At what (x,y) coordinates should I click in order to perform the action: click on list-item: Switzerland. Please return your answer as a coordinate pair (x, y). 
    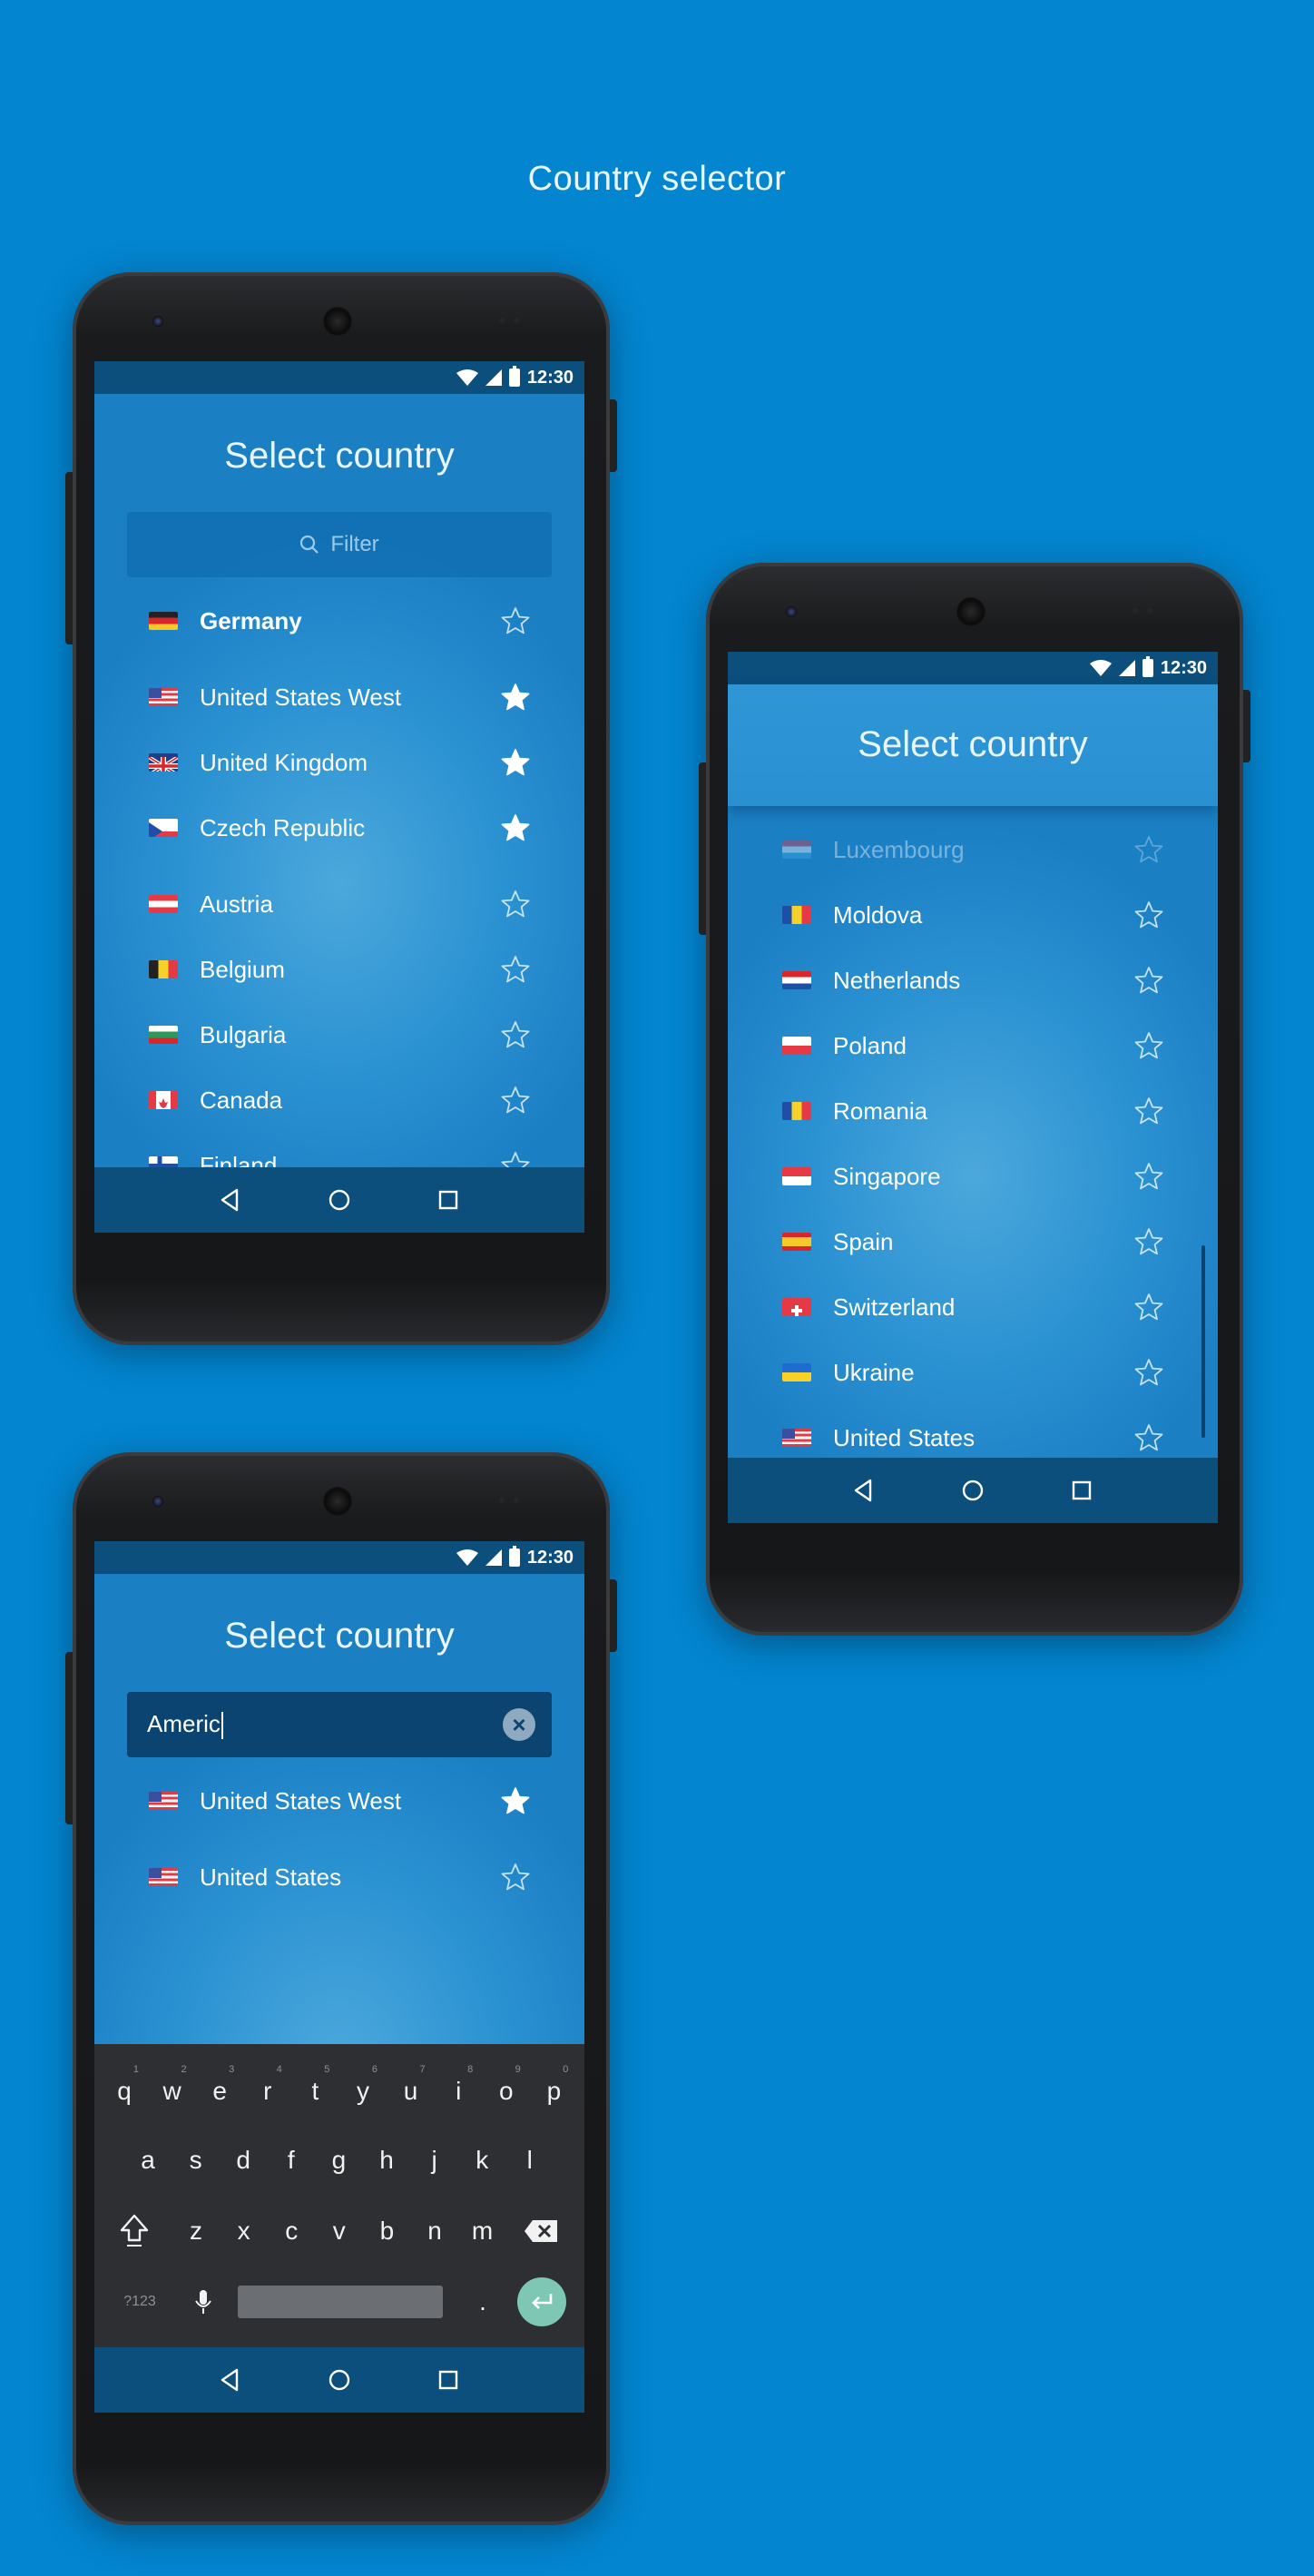
    Looking at the image, I should click on (973, 1307).